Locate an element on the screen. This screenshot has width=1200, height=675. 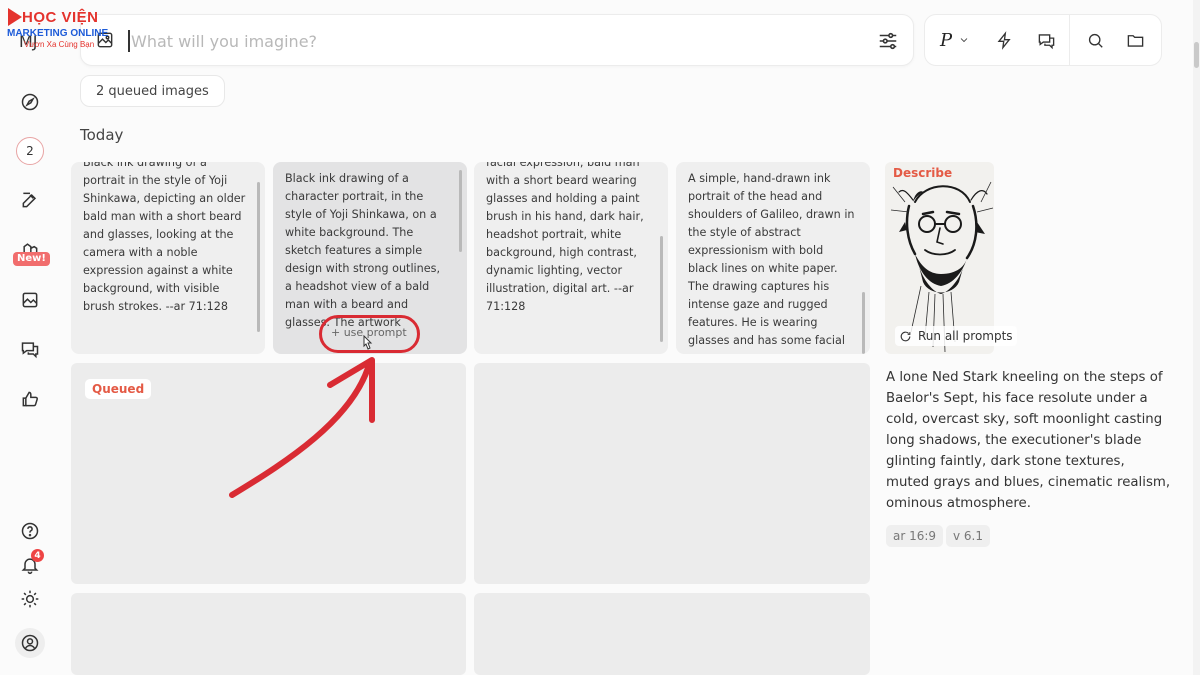
compass-icon is located at coordinates (30, 102).